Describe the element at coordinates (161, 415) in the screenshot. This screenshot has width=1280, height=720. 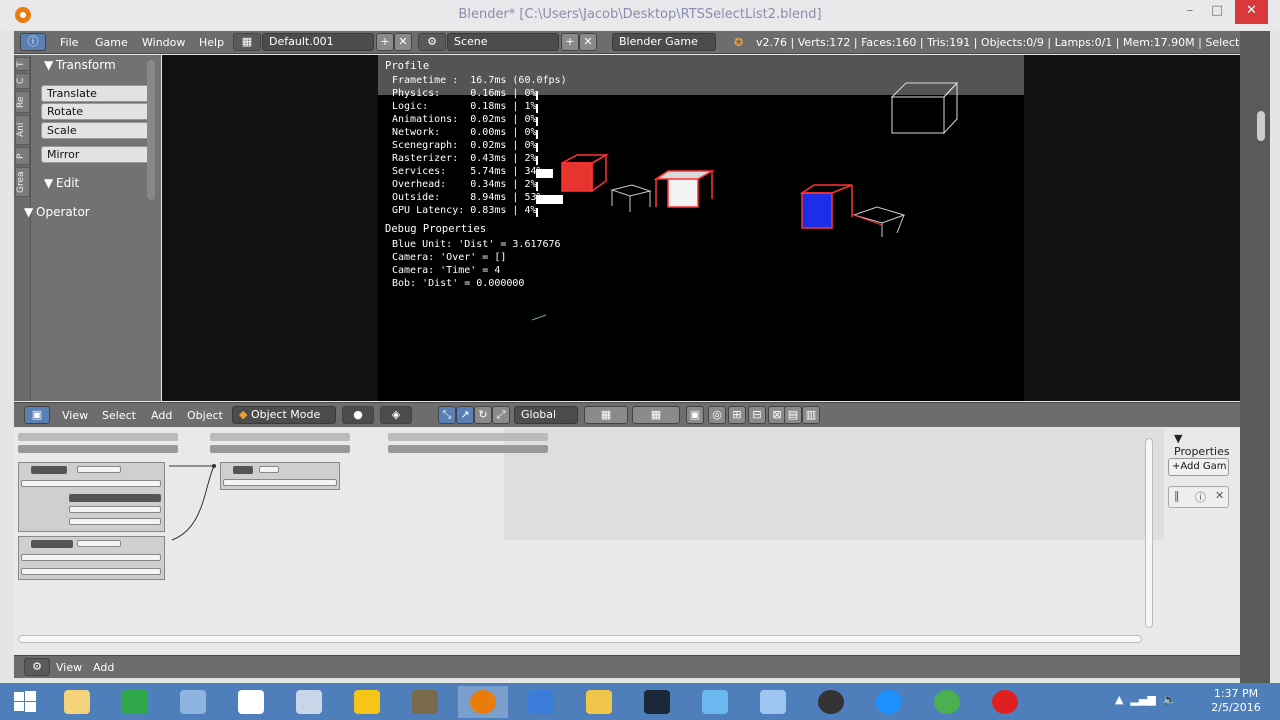
I see `menu-add: Add` at that location.